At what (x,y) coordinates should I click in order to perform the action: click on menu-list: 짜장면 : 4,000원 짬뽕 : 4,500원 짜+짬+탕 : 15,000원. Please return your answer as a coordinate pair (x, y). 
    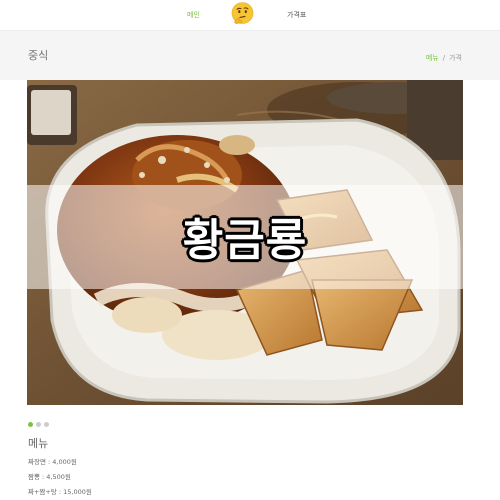
    Looking at the image, I should click on (60, 479).